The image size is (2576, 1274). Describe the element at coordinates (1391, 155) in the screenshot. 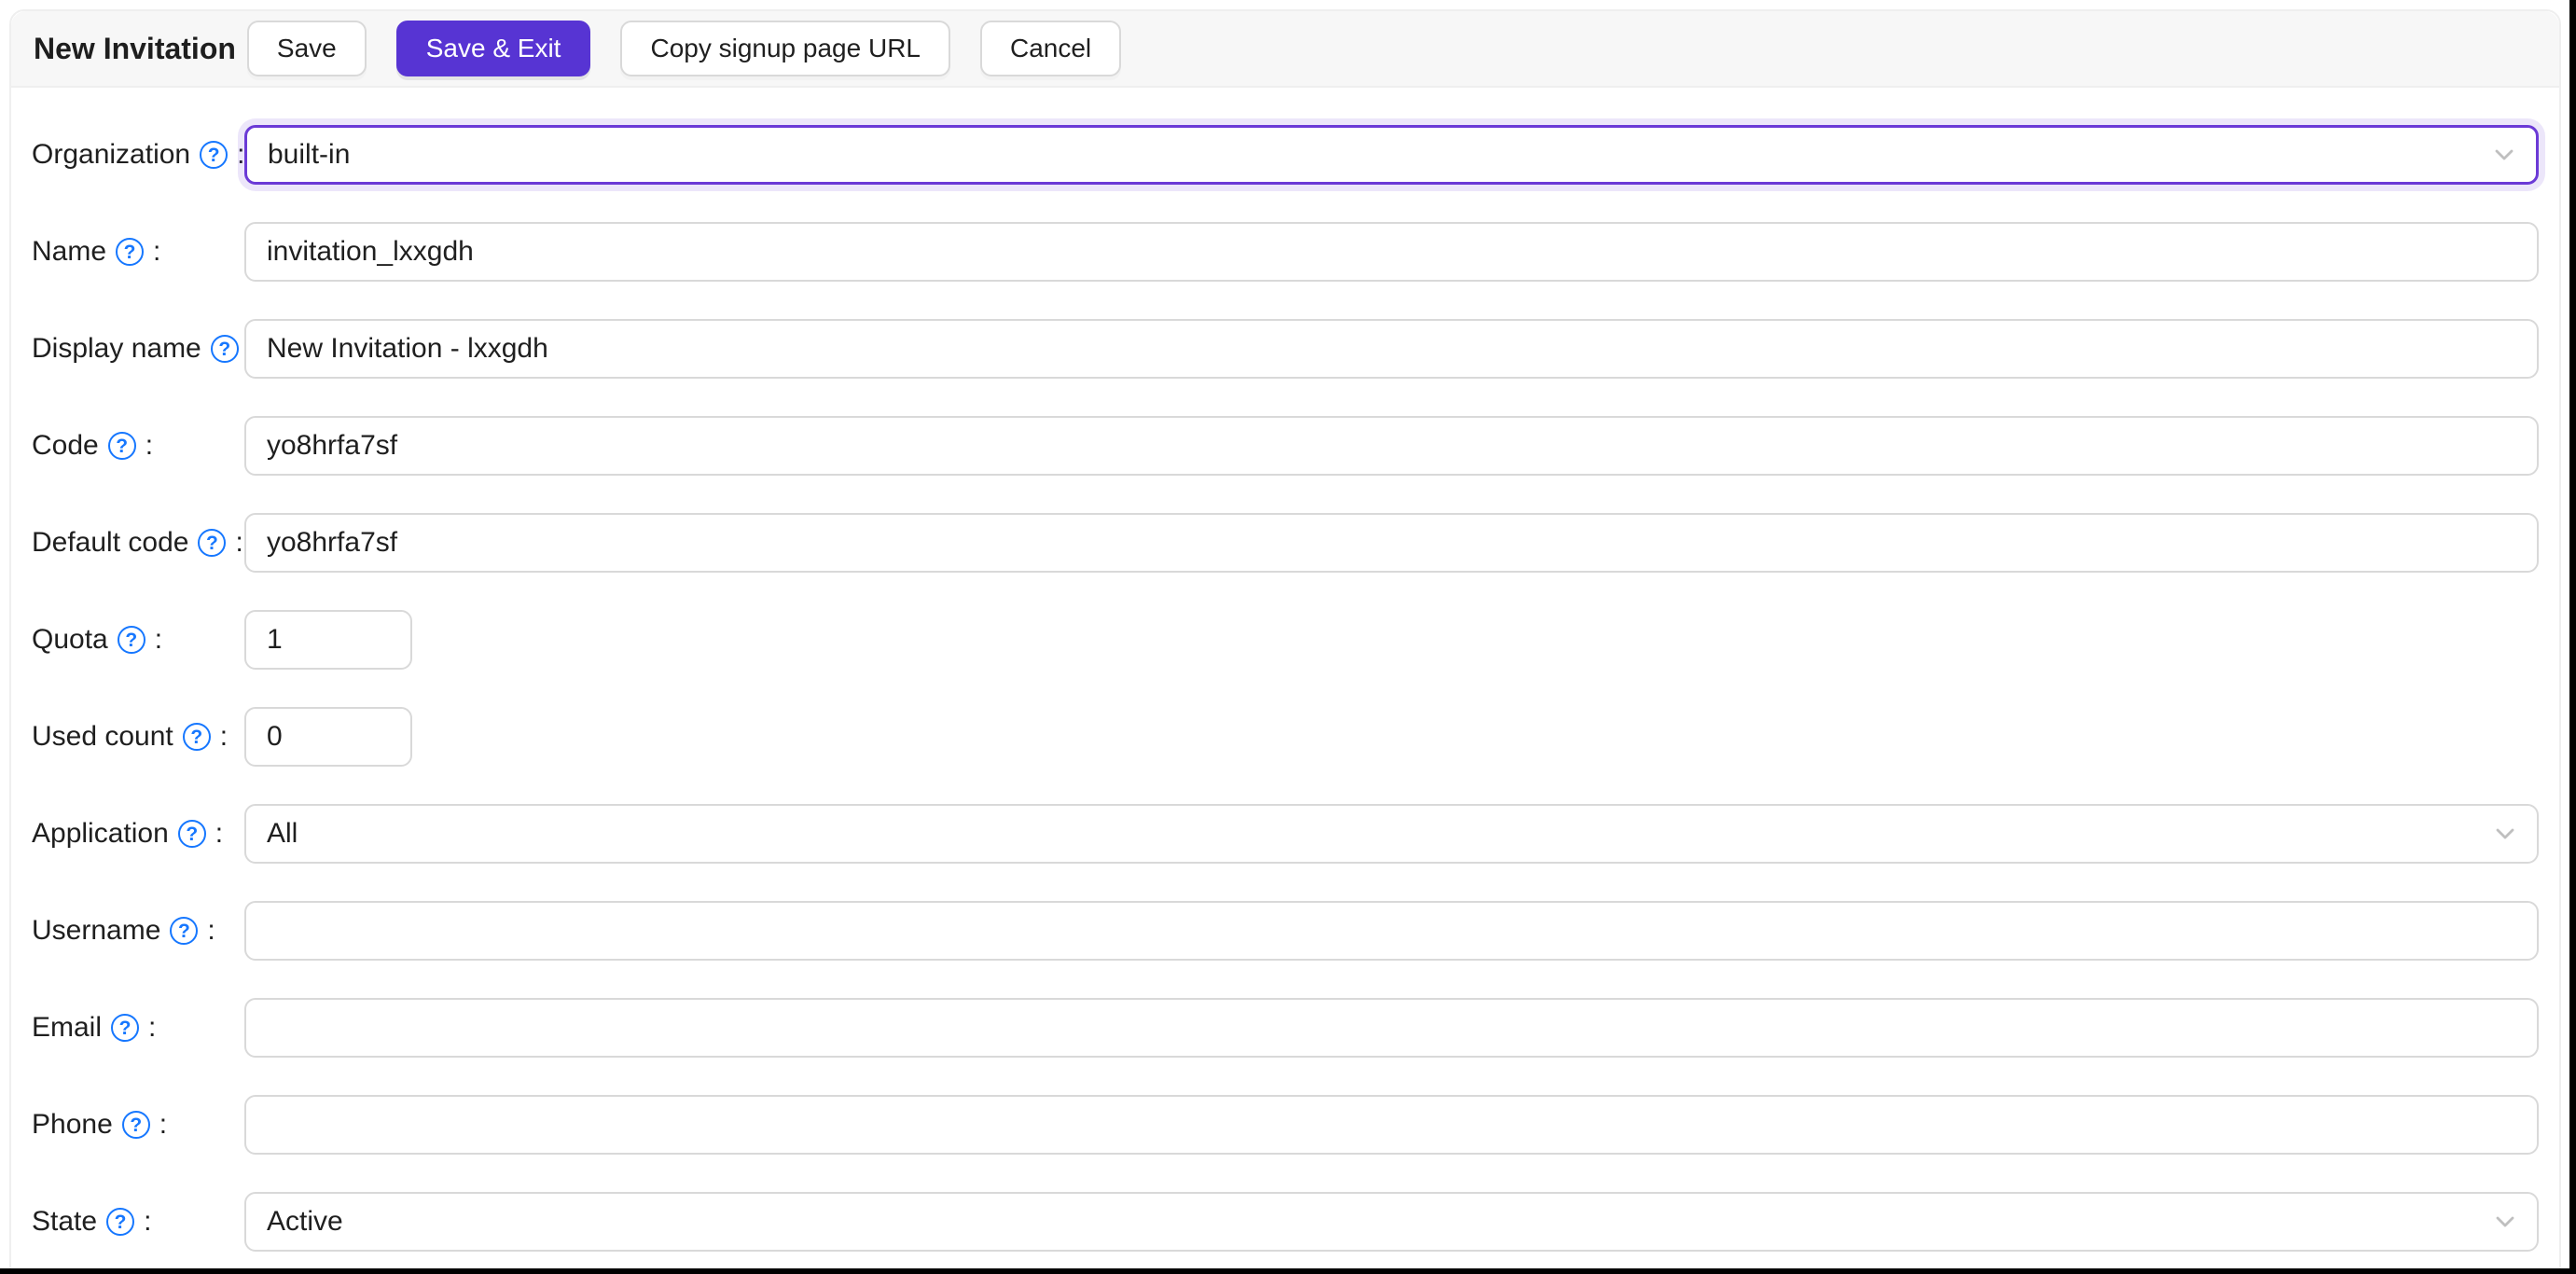

I see `organization-select: built-in` at that location.